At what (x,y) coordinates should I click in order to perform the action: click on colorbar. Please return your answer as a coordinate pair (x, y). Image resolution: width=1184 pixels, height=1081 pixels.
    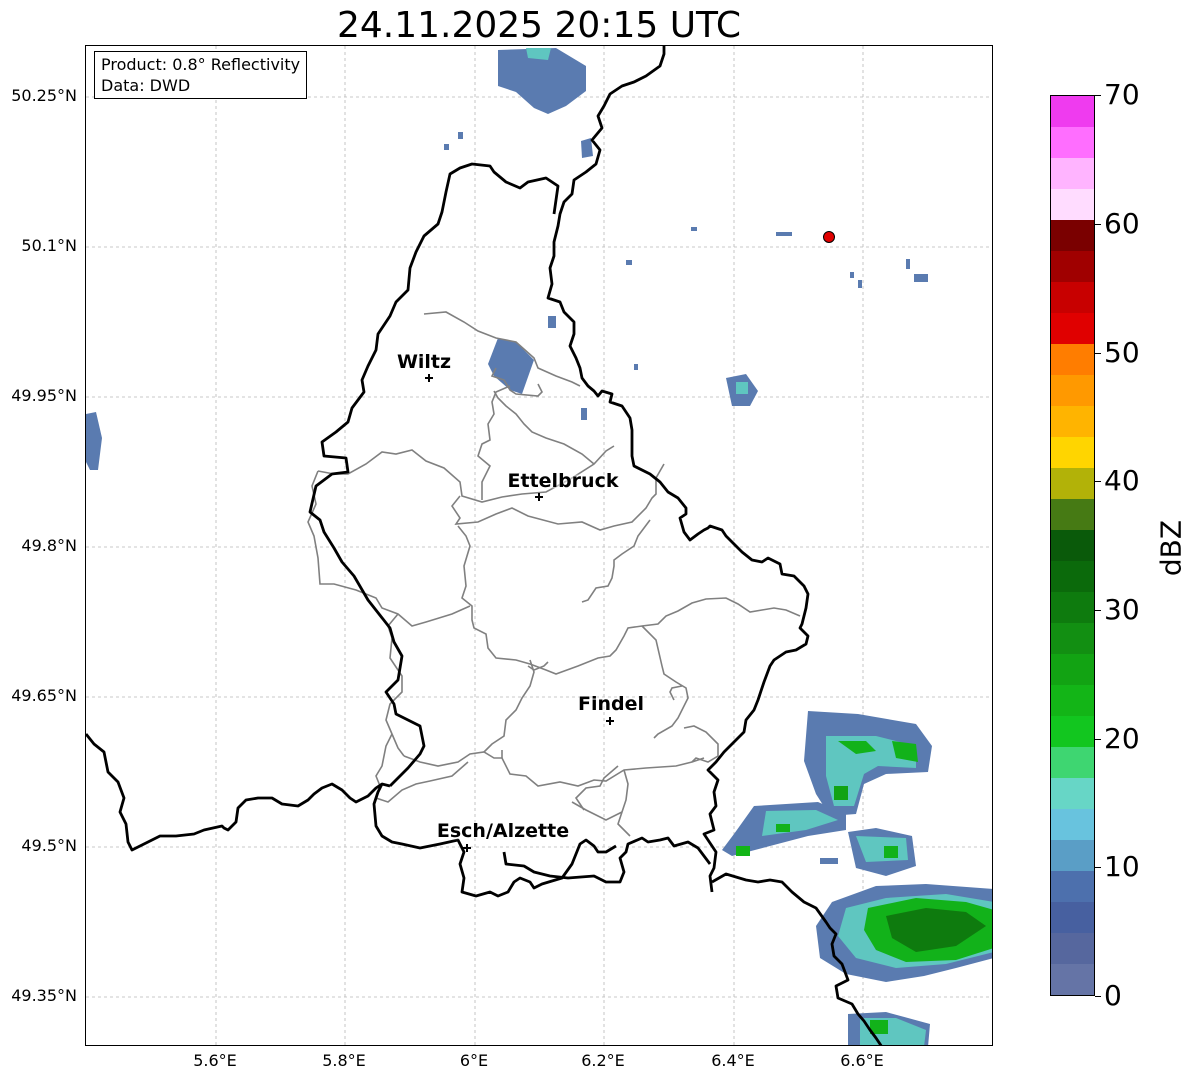
    Looking at the image, I should click on (1072, 545).